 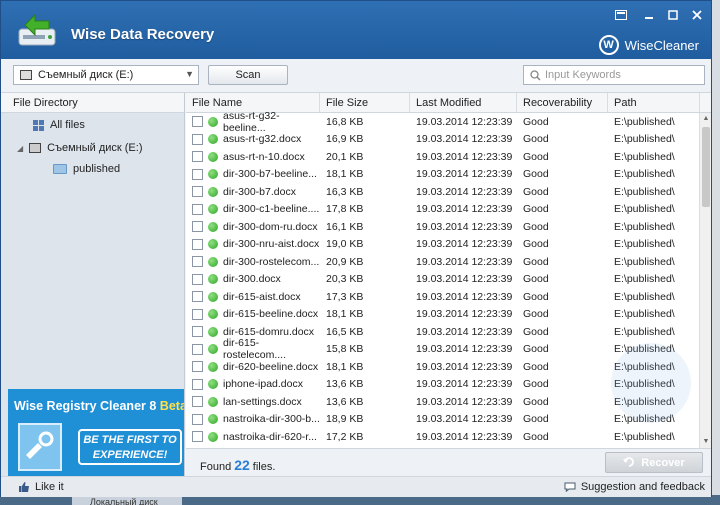 What do you see at coordinates (130, 447) in the screenshot?
I see `promo-cta: BE THE FIRST TO EXPERIENCE!` at bounding box center [130, 447].